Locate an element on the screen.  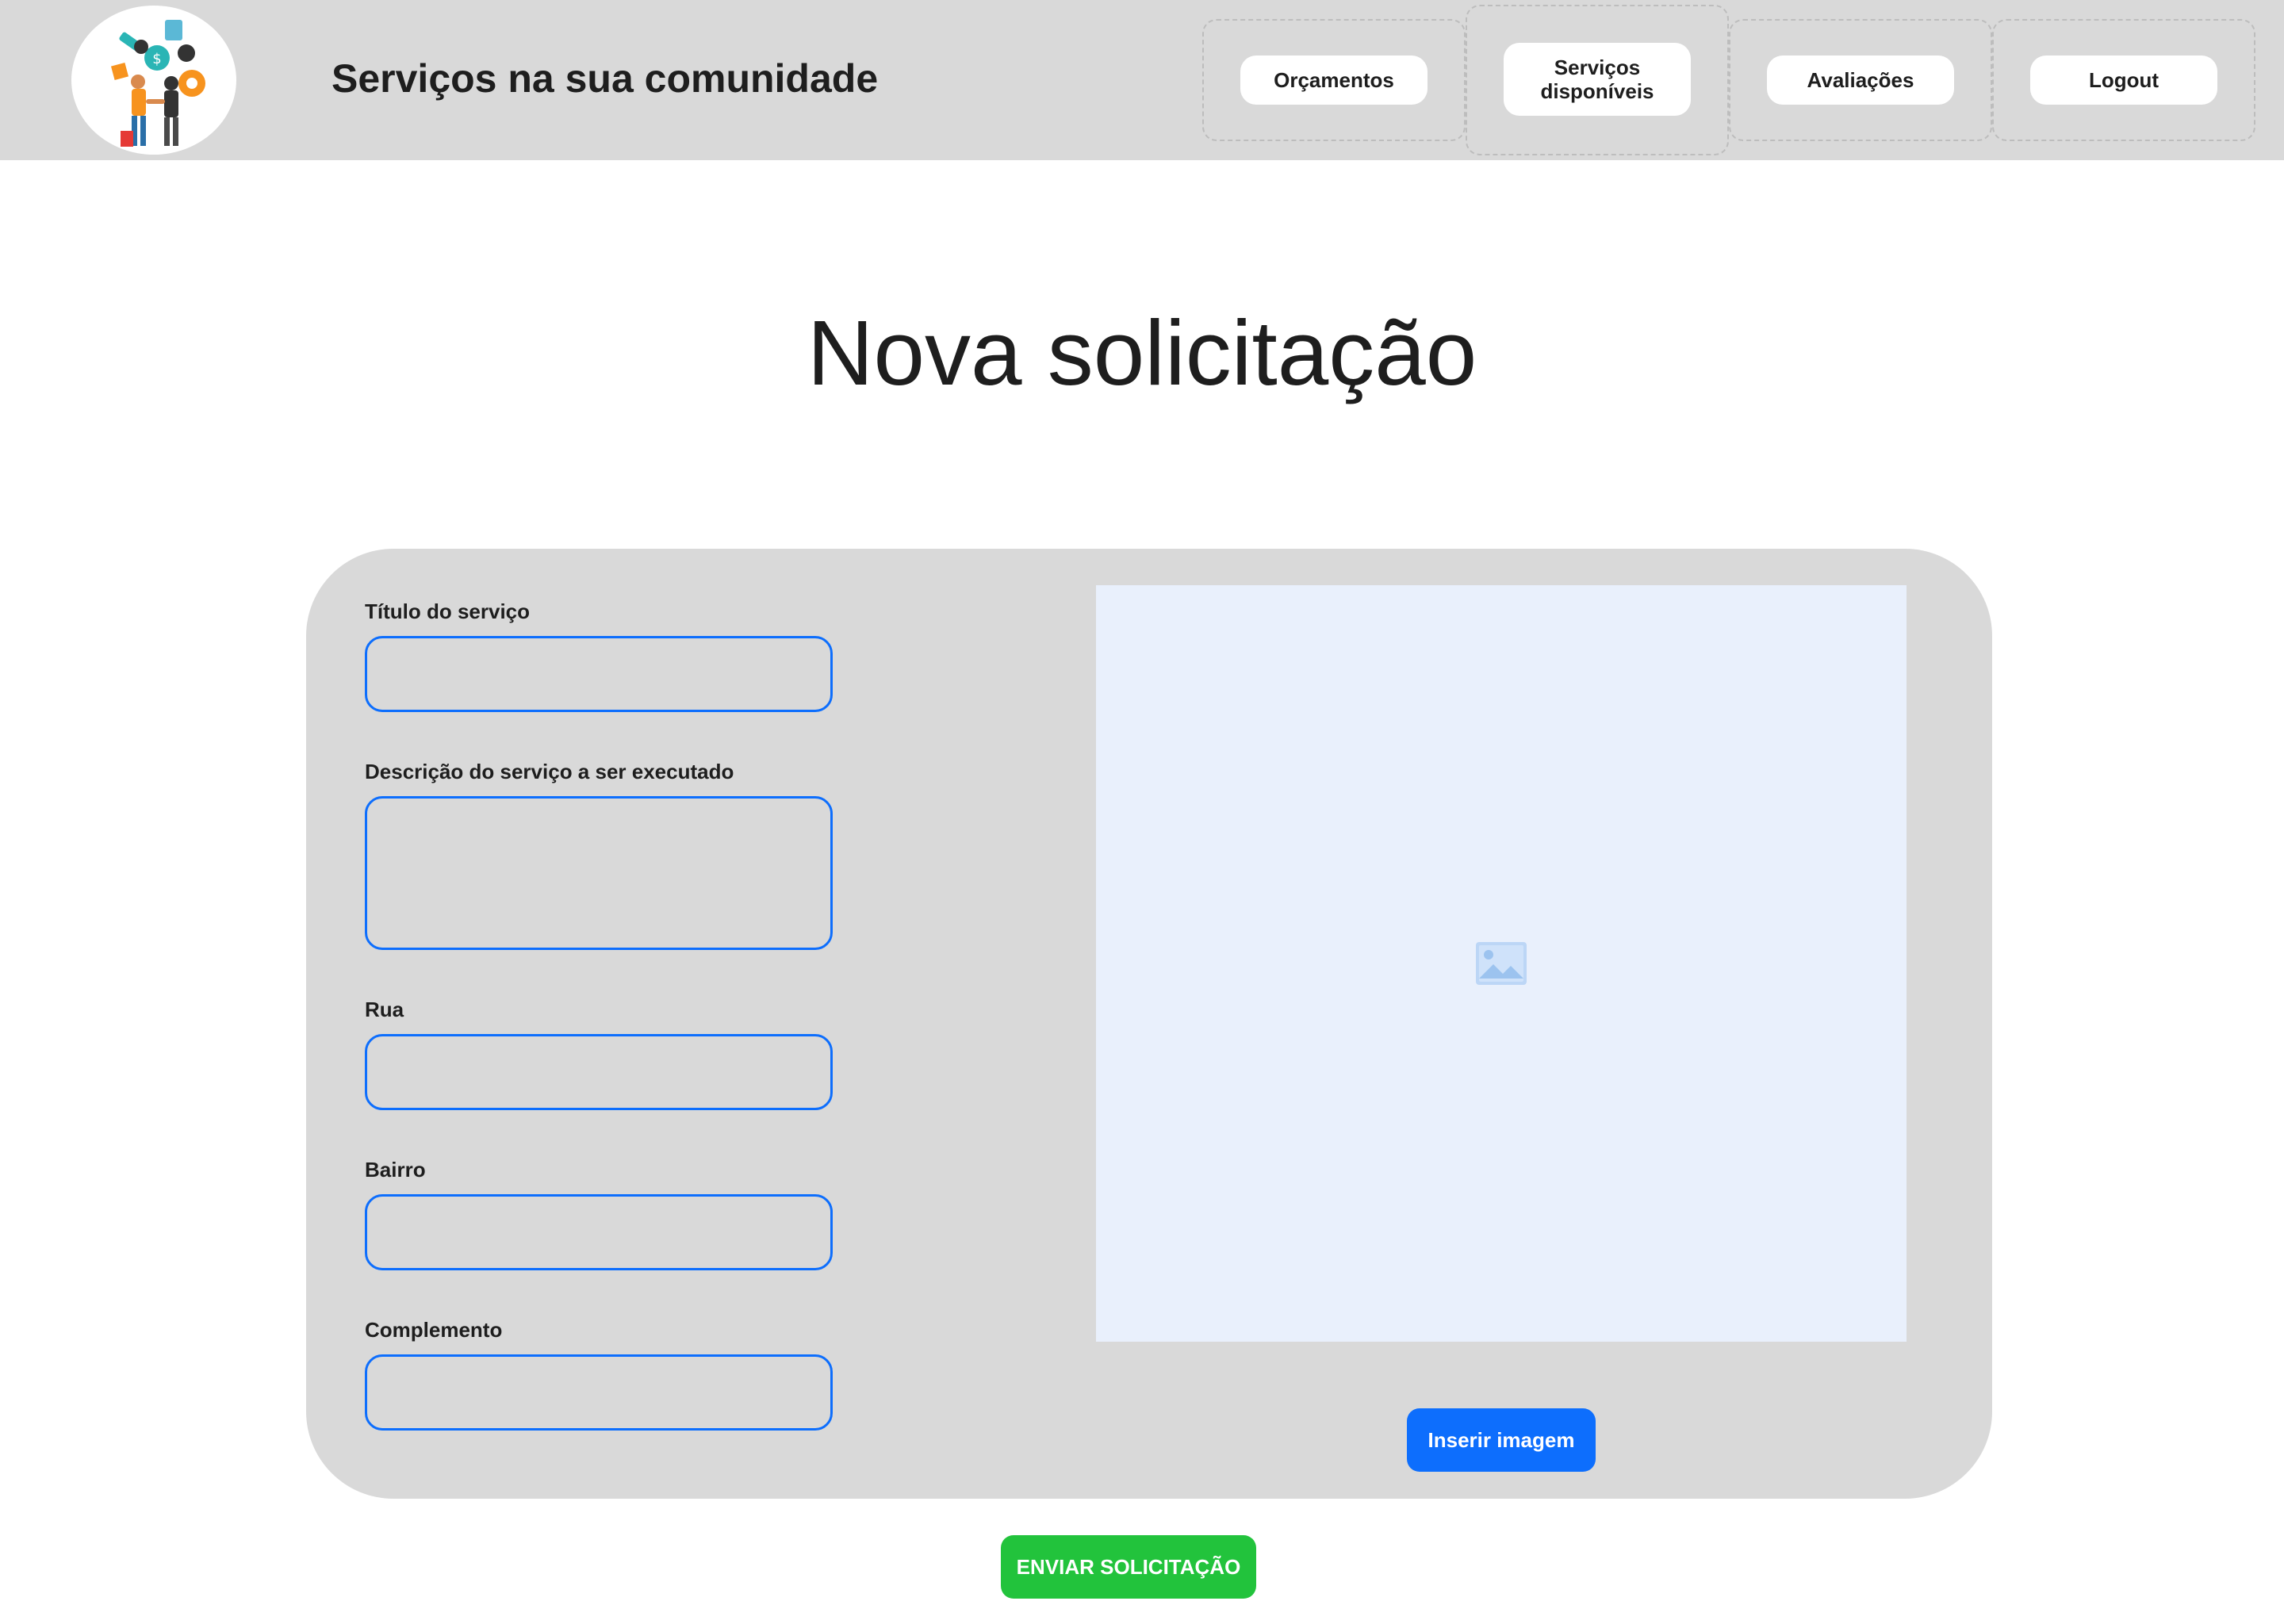
bairro-input is located at coordinates (599, 1232).